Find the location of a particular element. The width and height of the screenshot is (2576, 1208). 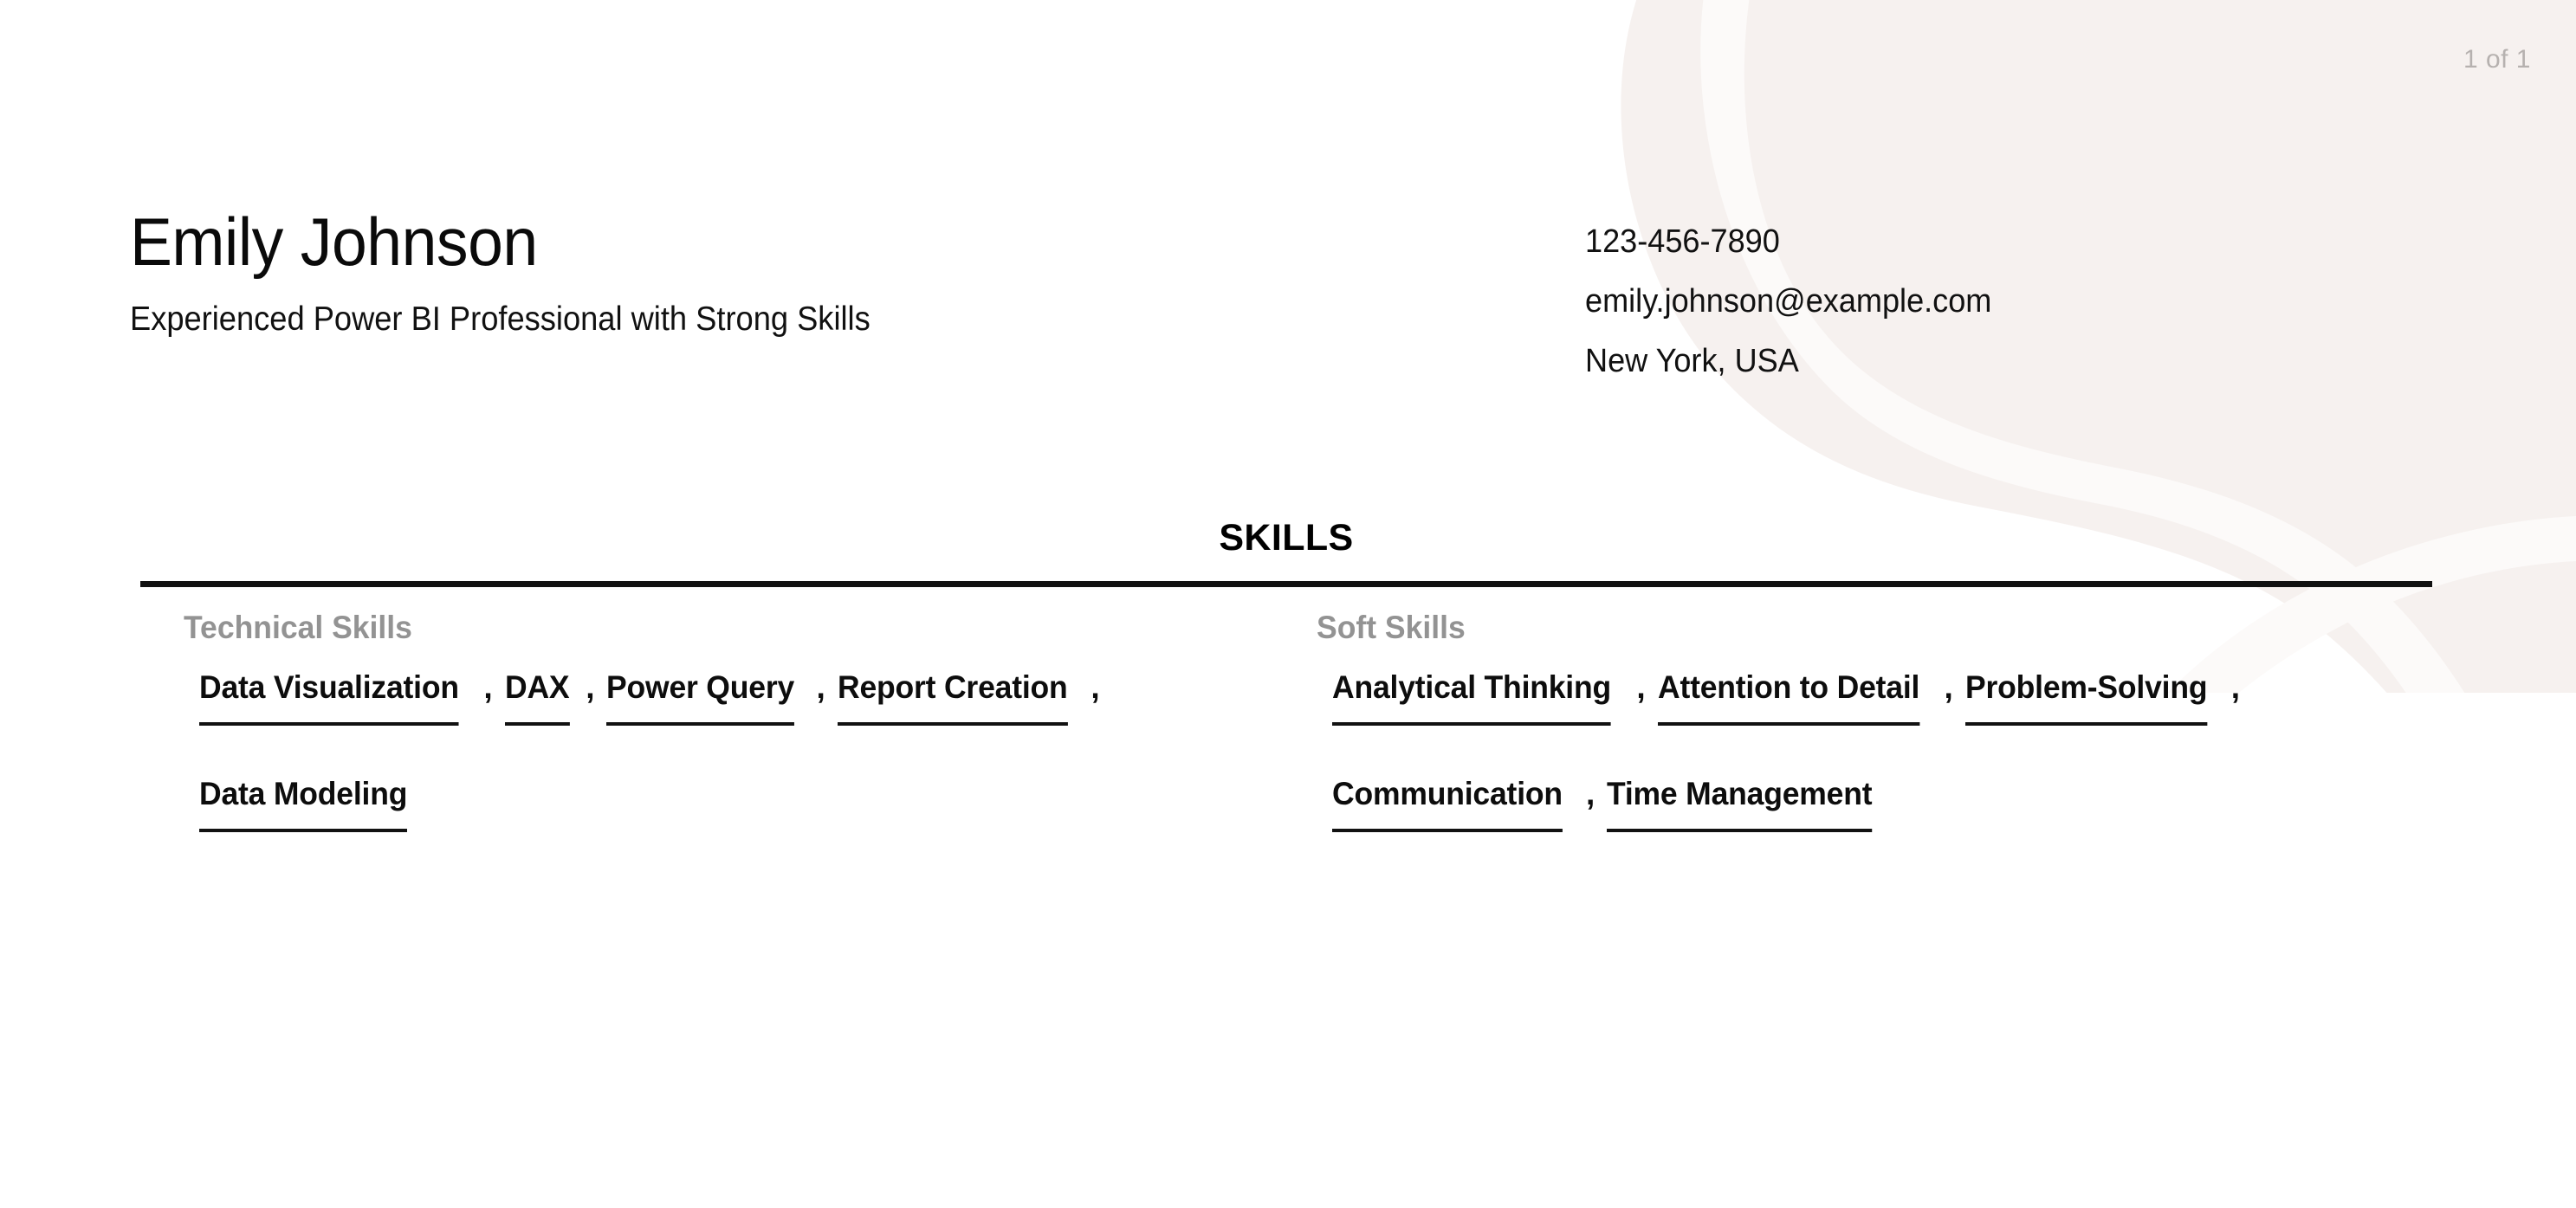

skill-label: Power Query is located at coordinates (700, 698).